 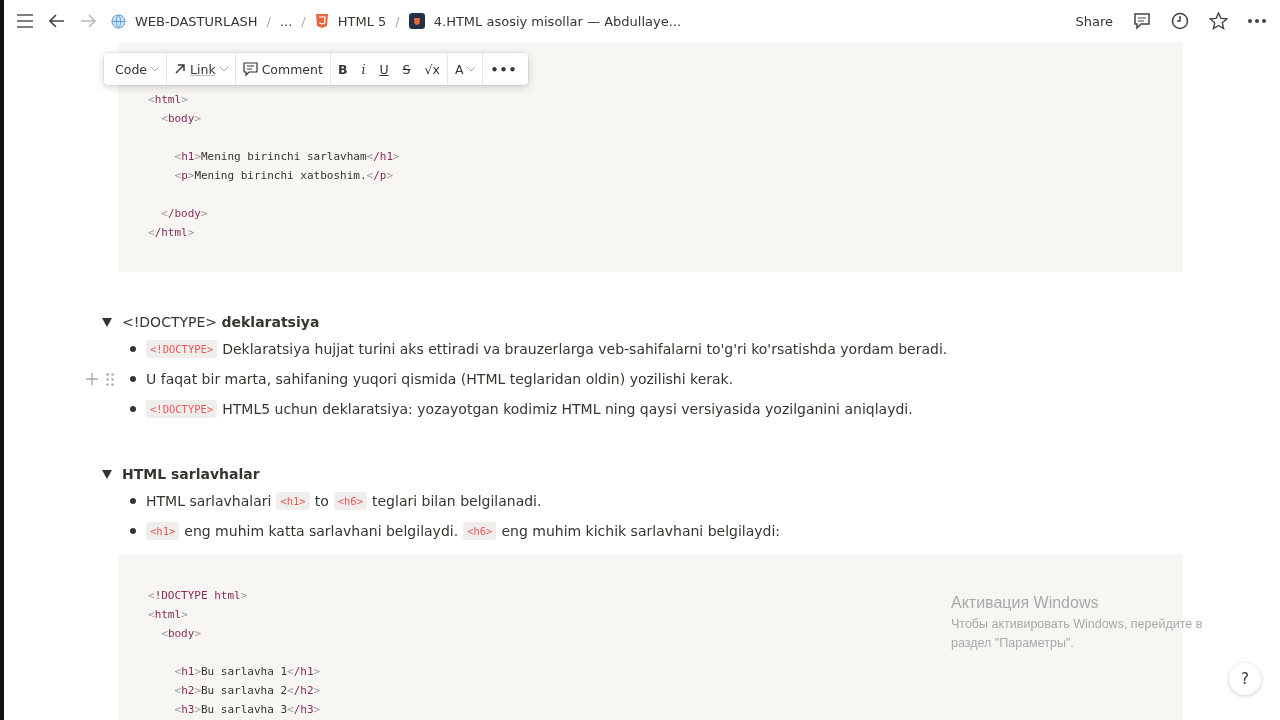 I want to click on toolbar-button: S, so click(x=406, y=69).